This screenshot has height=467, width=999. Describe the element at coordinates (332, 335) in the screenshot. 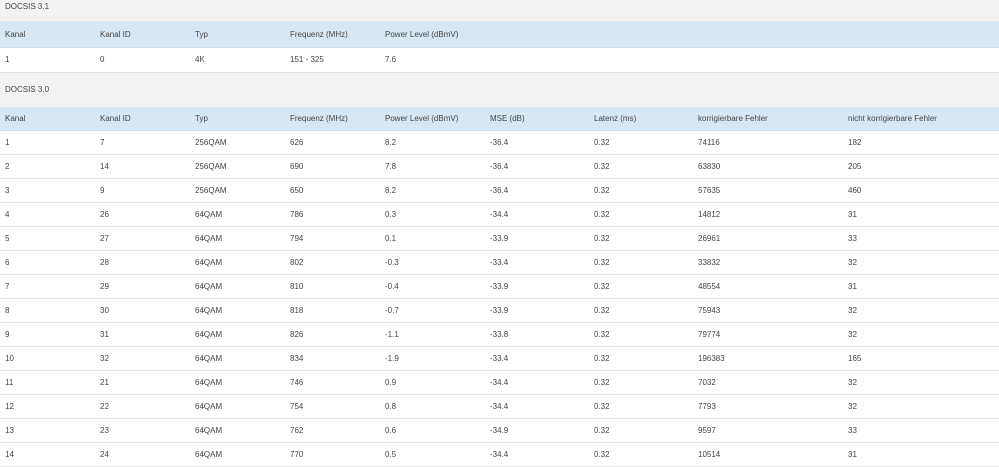

I see `table-cell: 826` at that location.